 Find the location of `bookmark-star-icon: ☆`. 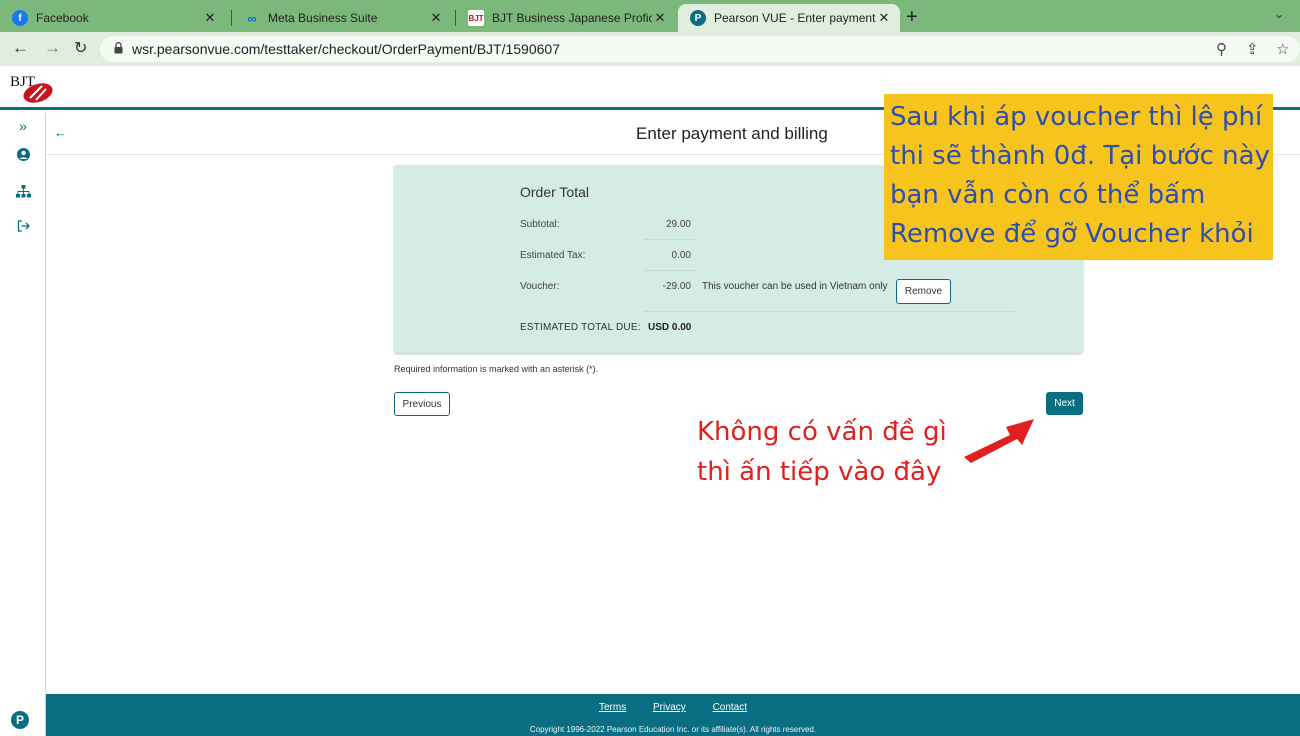

bookmark-star-icon: ☆ is located at coordinates (1282, 49).